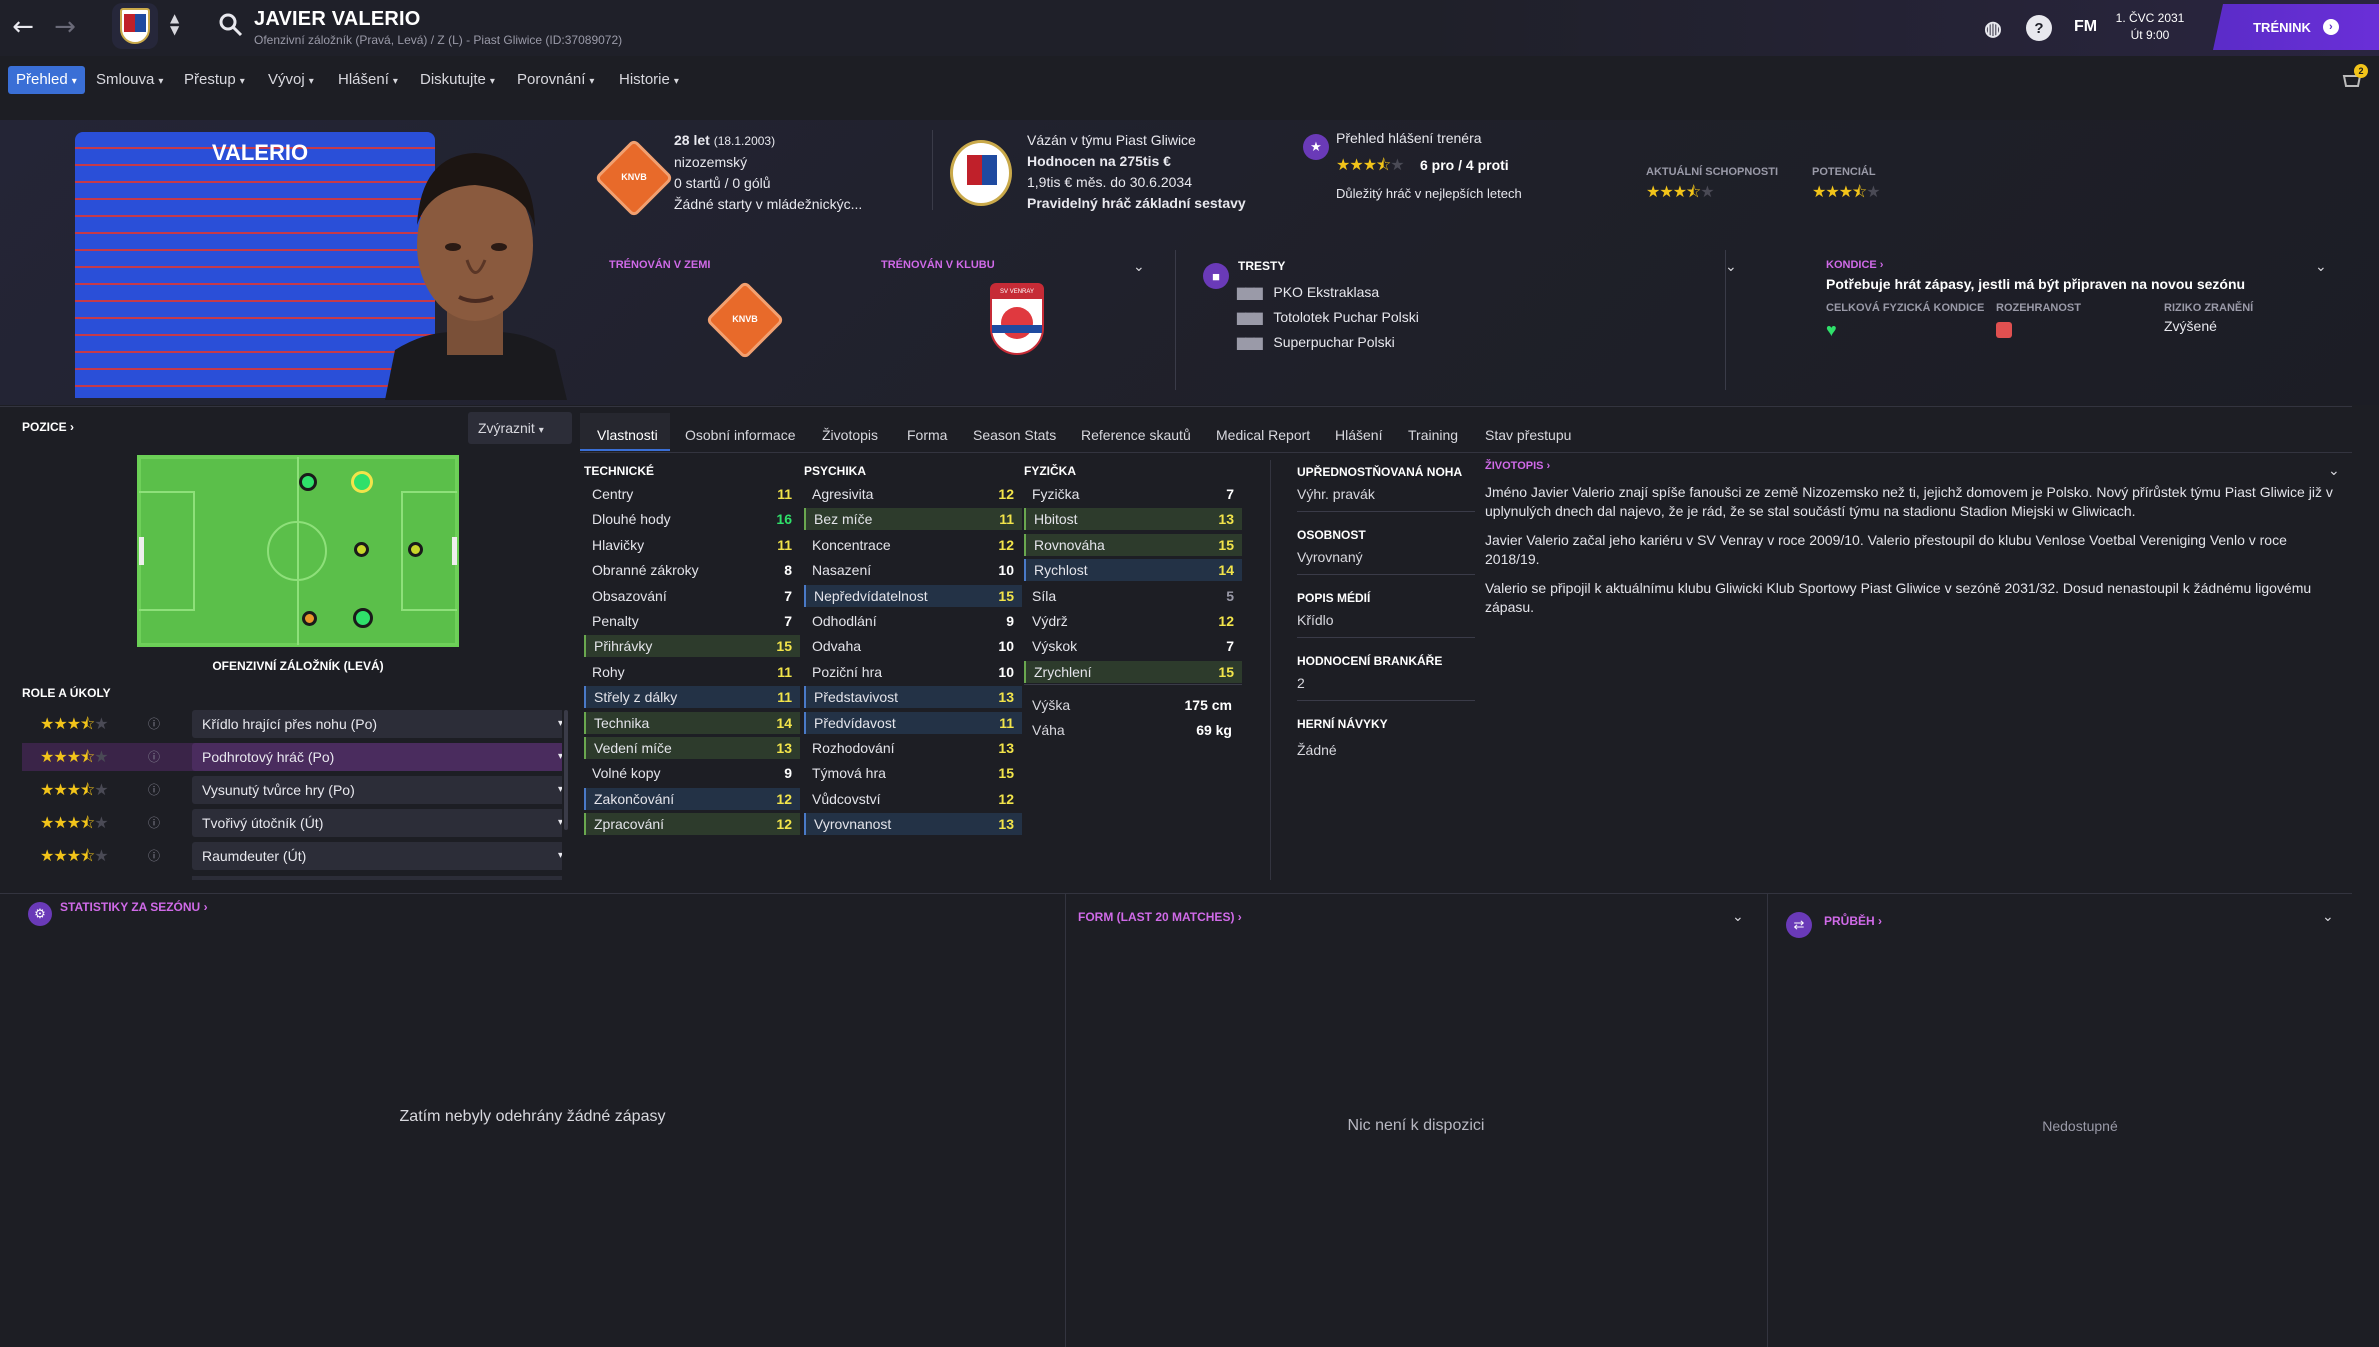  Describe the element at coordinates (566, 770) in the screenshot. I see `scrollbar` at that location.